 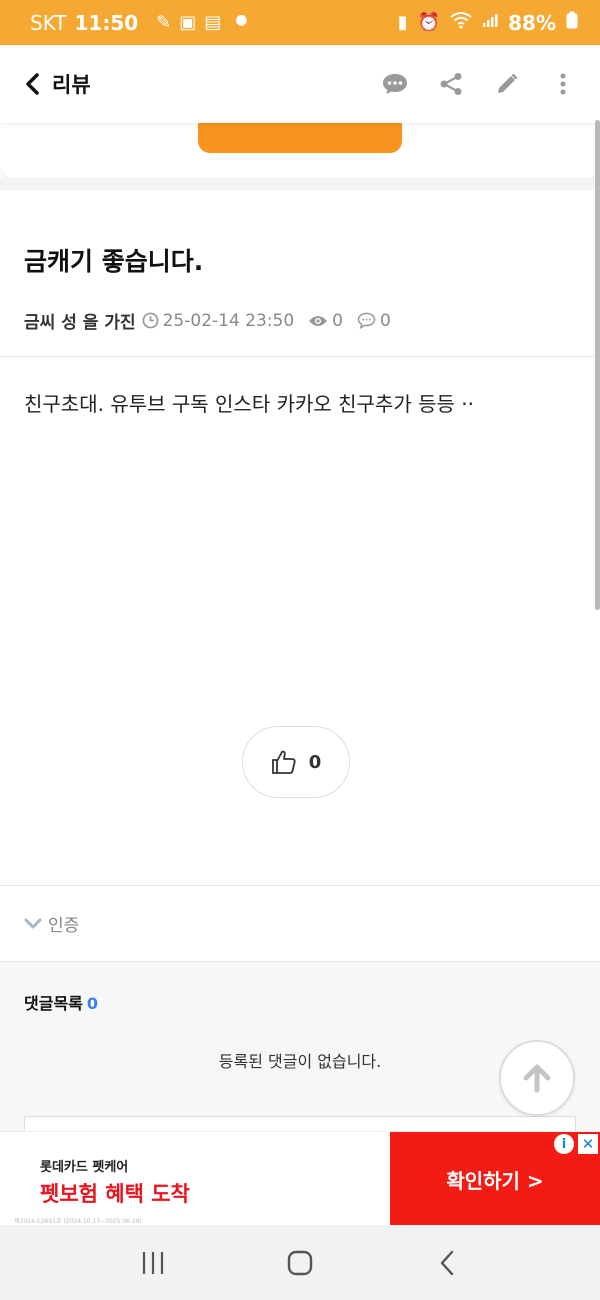 I want to click on ad-cta-button: 확인하기 > i ✕, so click(x=495, y=1179).